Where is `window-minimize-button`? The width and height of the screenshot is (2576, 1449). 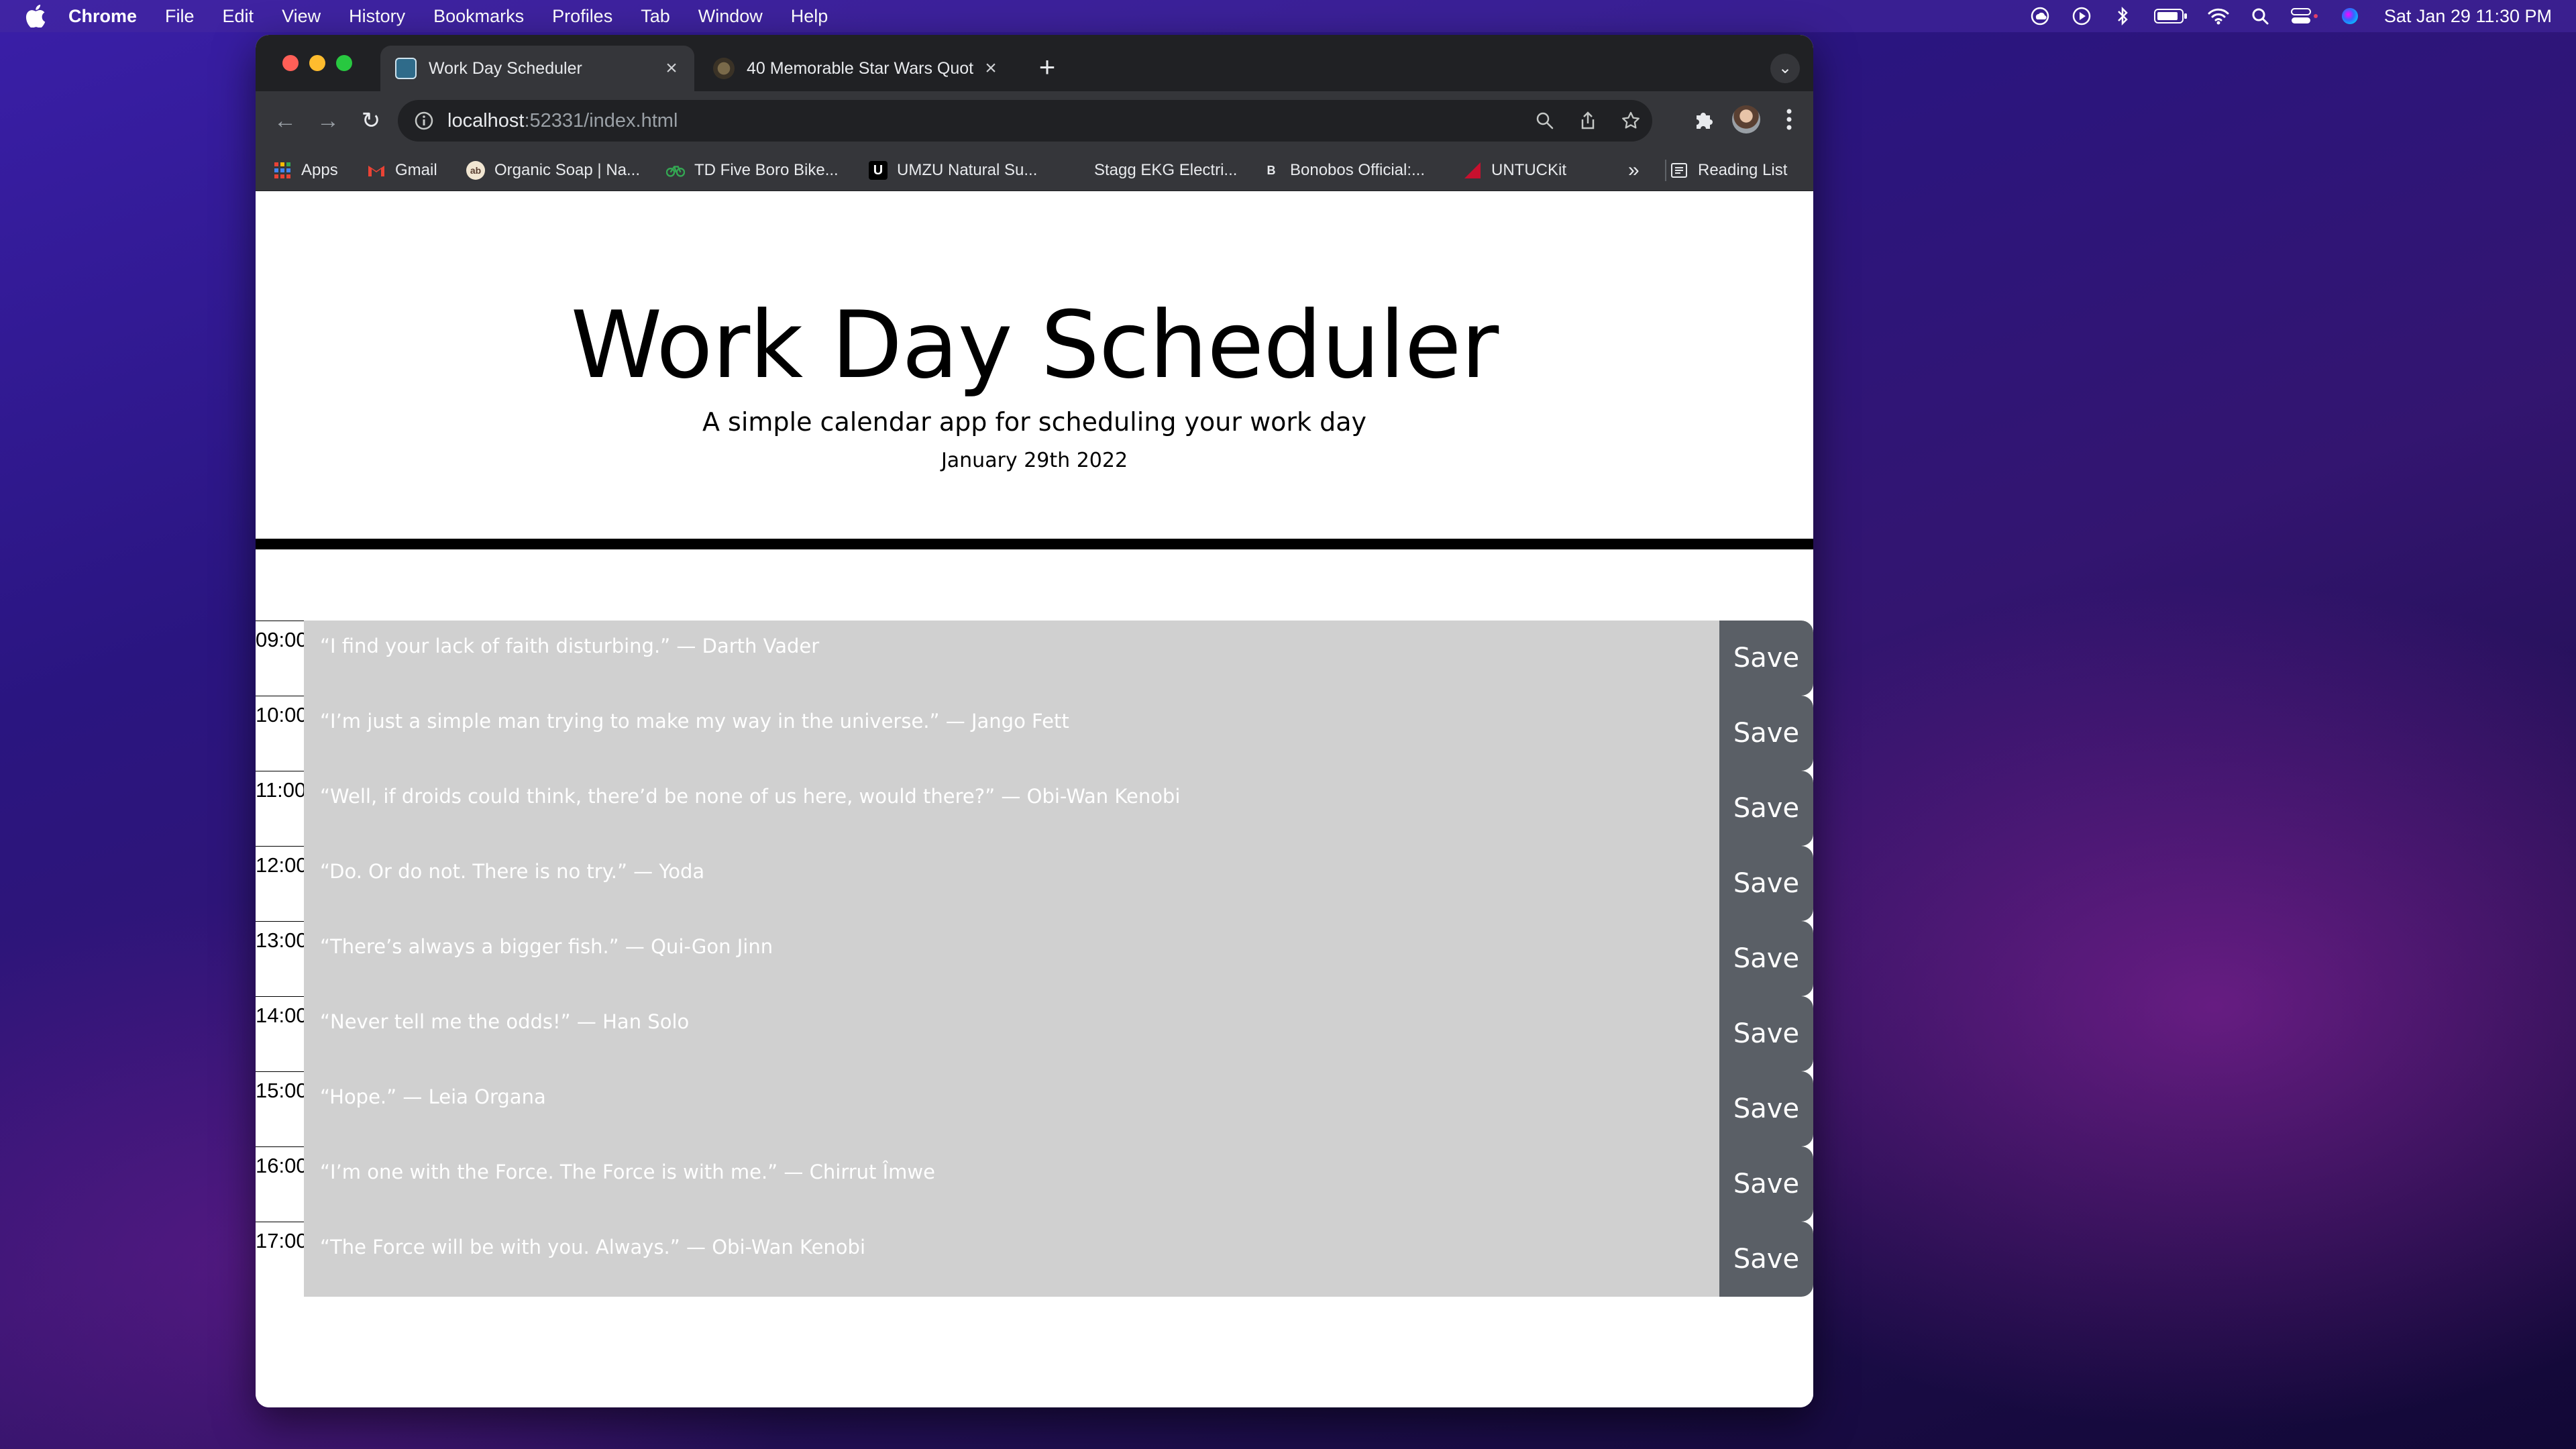 window-minimize-button is located at coordinates (317, 63).